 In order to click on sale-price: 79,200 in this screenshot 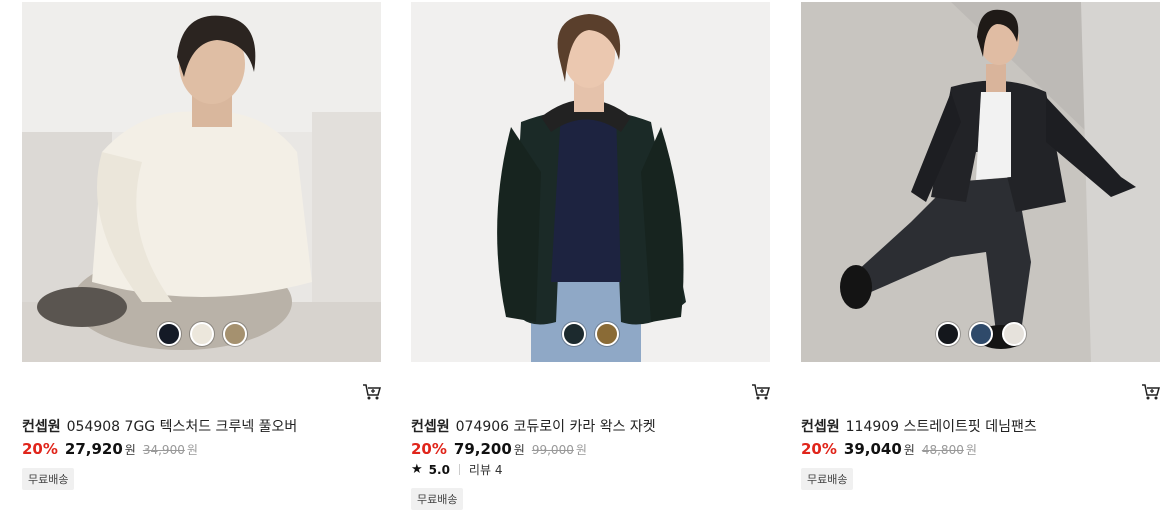, I will do `click(482, 449)`.